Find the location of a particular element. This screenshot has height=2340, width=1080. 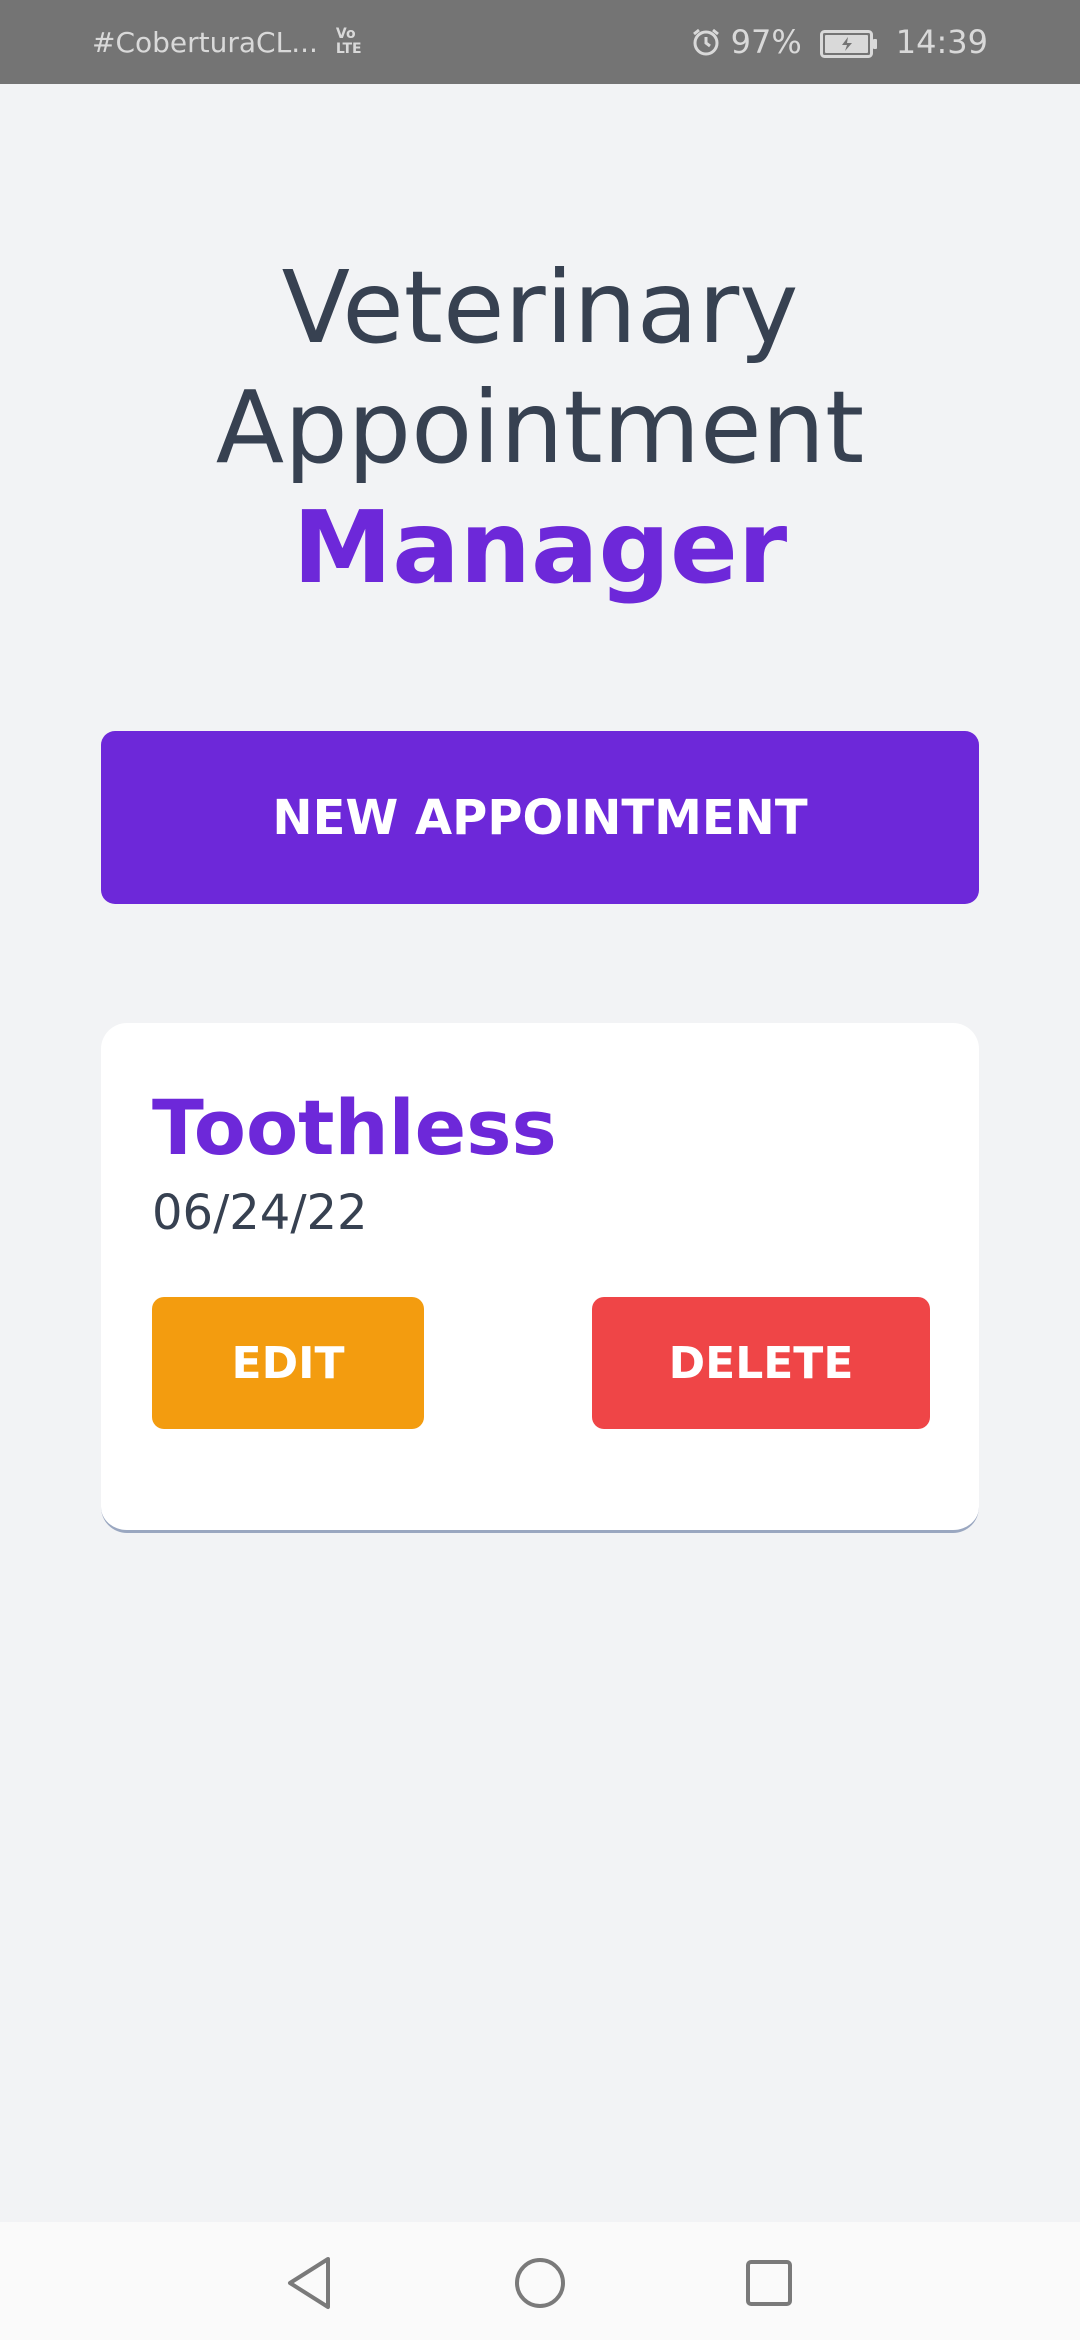

title-line-2: Appointment is located at coordinates (540, 427).